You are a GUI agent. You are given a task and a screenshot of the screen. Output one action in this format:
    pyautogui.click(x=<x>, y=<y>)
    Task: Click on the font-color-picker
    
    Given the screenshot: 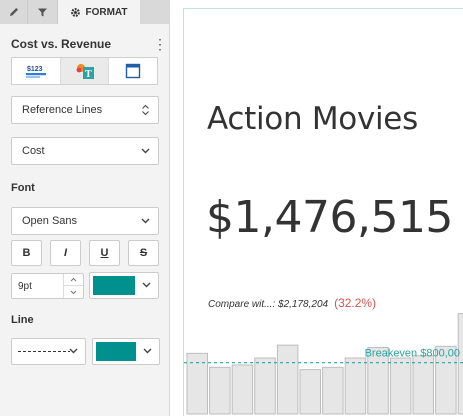 What is the action you would take?
    pyautogui.click(x=124, y=285)
    